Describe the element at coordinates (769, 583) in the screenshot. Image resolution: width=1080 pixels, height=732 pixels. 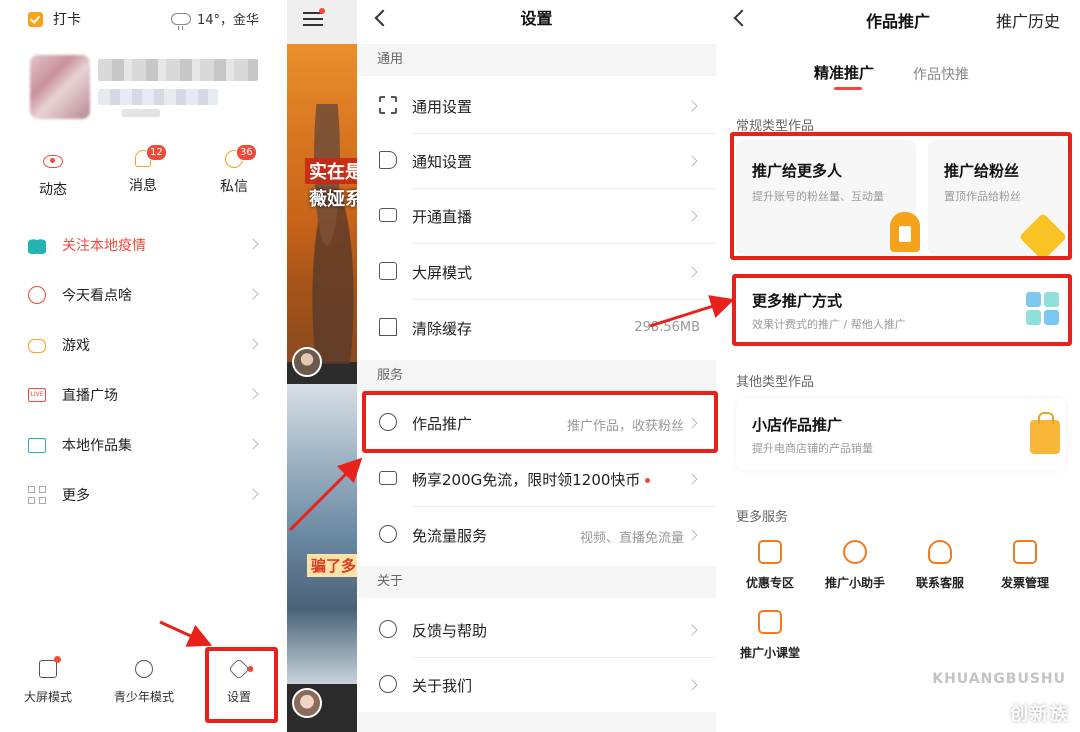
I see `service-label: 优惠专区` at that location.